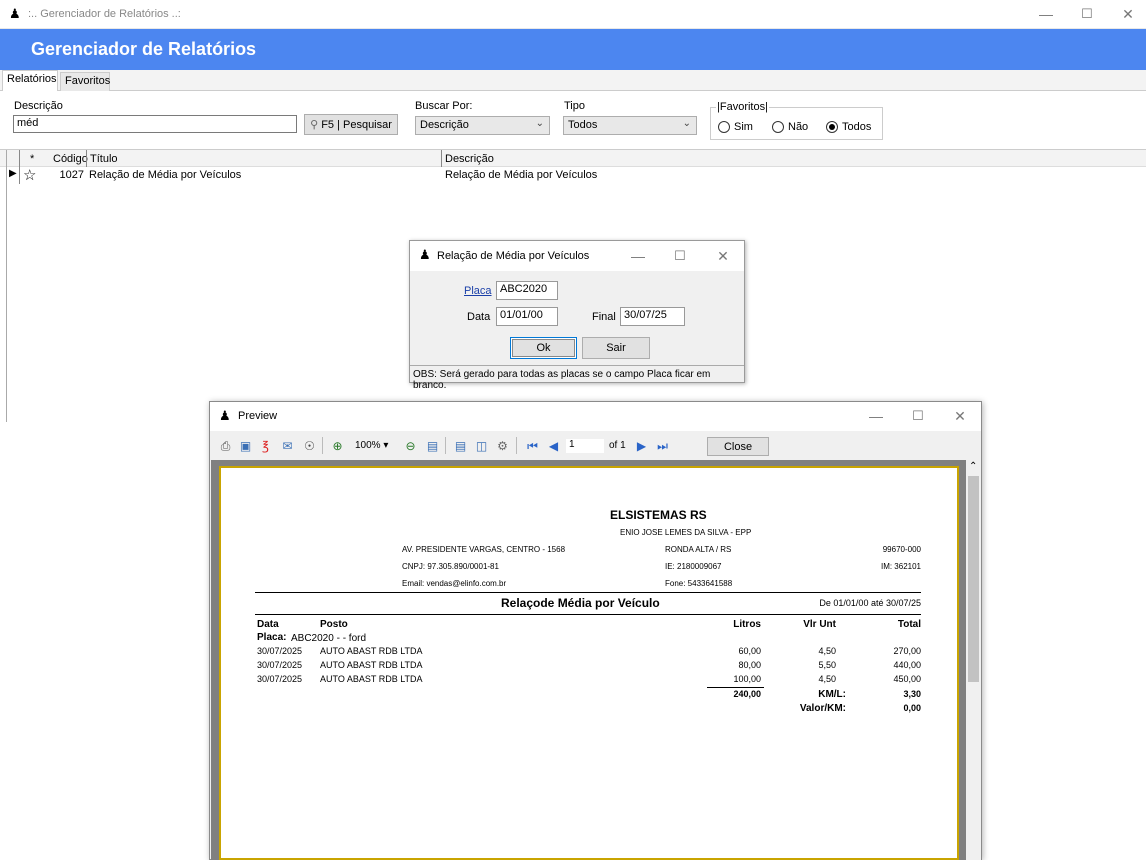  I want to click on find-icon: ☉, so click(309, 446).